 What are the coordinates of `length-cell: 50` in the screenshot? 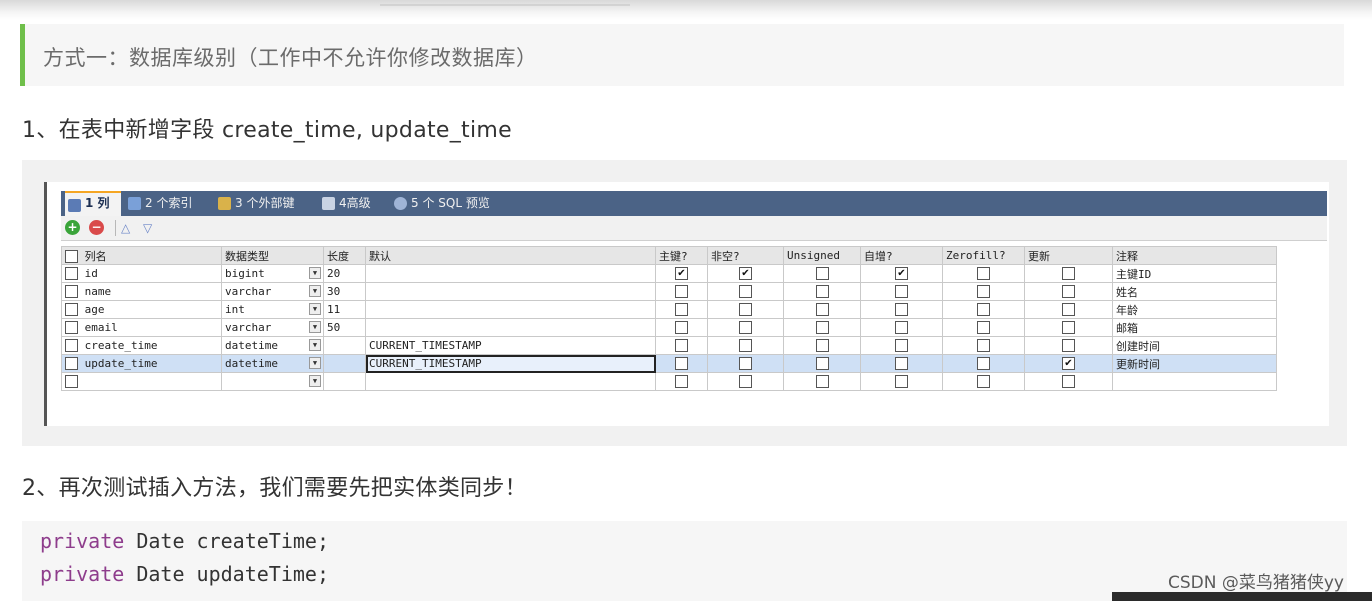 It's located at (344, 327).